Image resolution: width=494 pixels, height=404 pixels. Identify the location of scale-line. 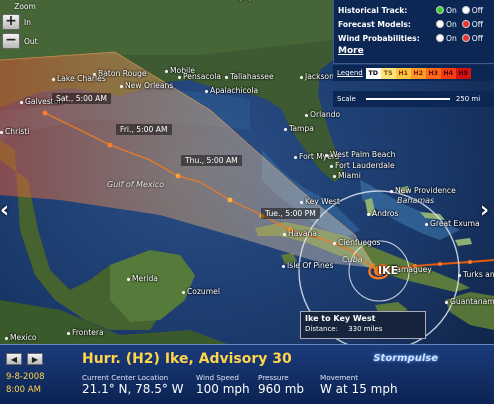
(407, 99).